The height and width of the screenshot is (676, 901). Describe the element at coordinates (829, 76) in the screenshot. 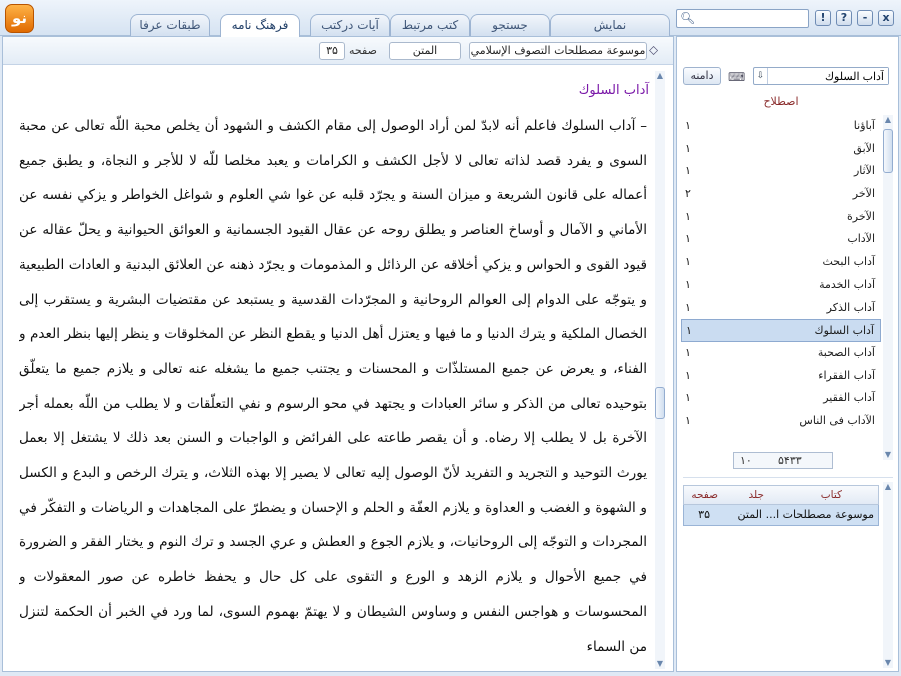

I see `term-search-input` at that location.